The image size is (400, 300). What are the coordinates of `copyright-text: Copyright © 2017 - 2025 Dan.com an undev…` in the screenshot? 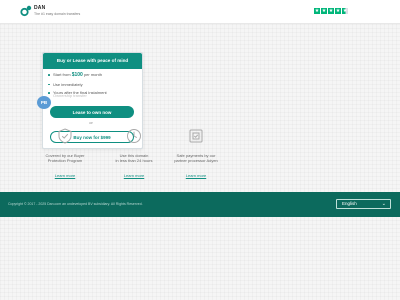 It's located at (75, 204).